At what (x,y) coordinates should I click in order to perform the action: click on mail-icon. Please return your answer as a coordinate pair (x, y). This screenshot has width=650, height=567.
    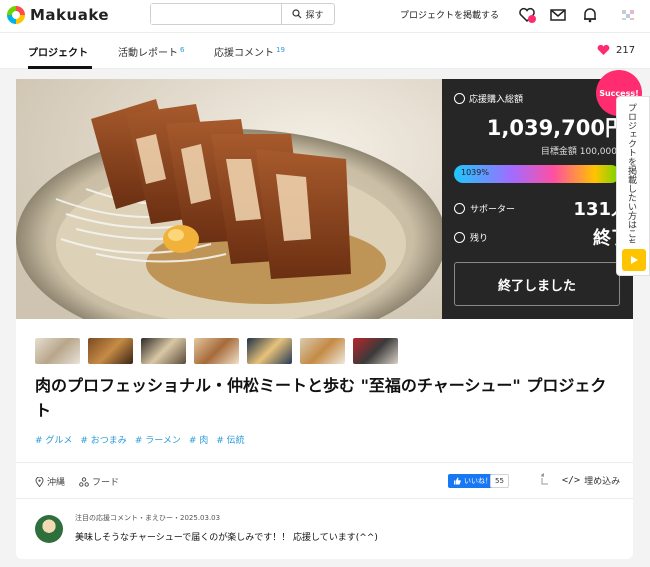
    Looking at the image, I should click on (558, 15).